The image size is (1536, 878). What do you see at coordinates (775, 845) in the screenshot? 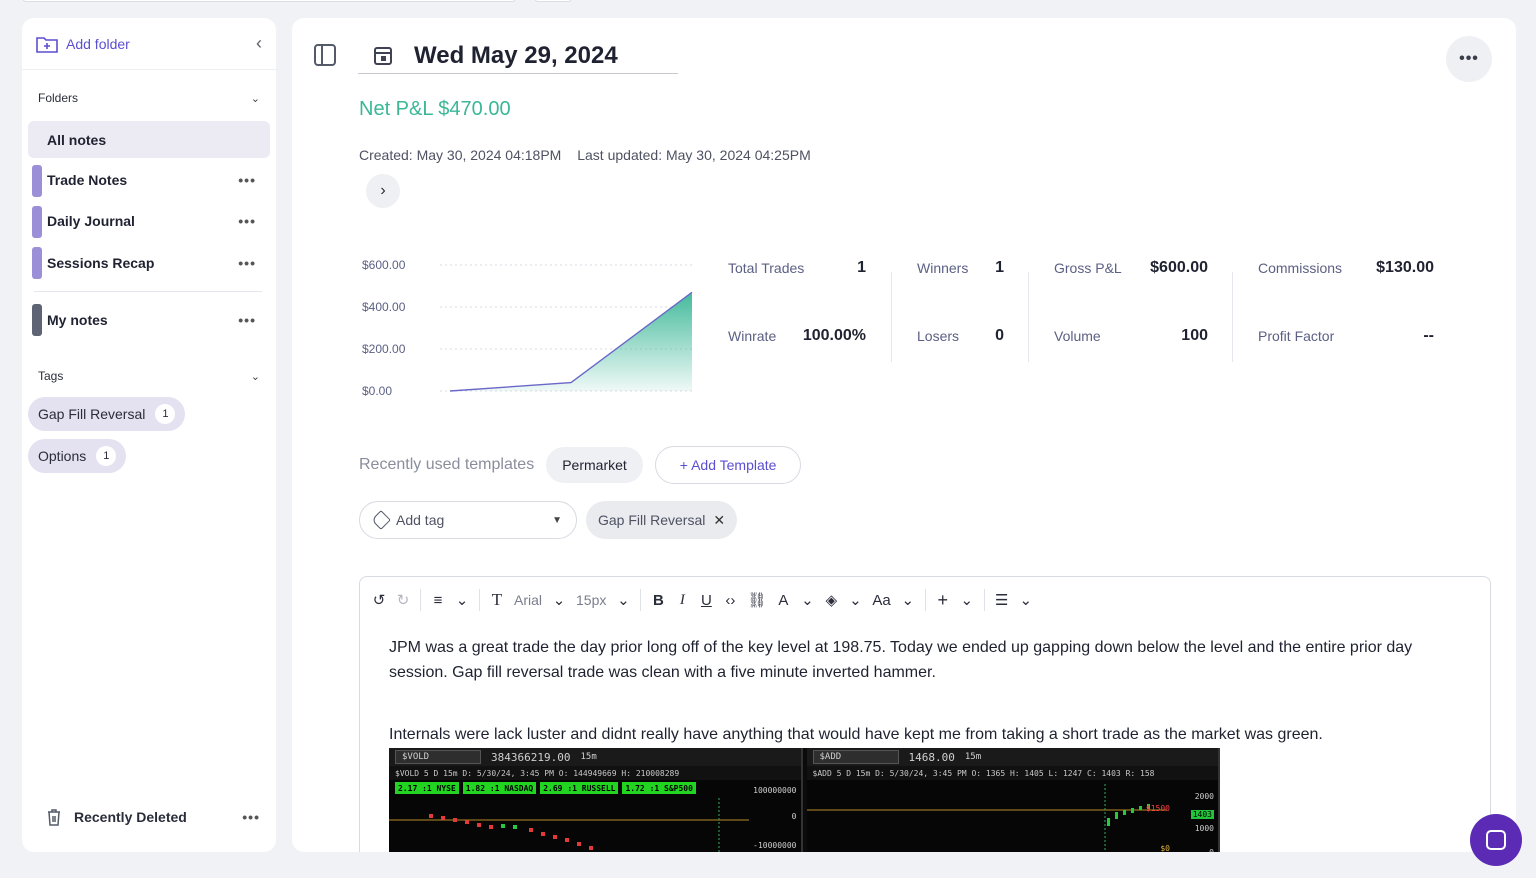
I see `axis-label: -10000000` at bounding box center [775, 845].